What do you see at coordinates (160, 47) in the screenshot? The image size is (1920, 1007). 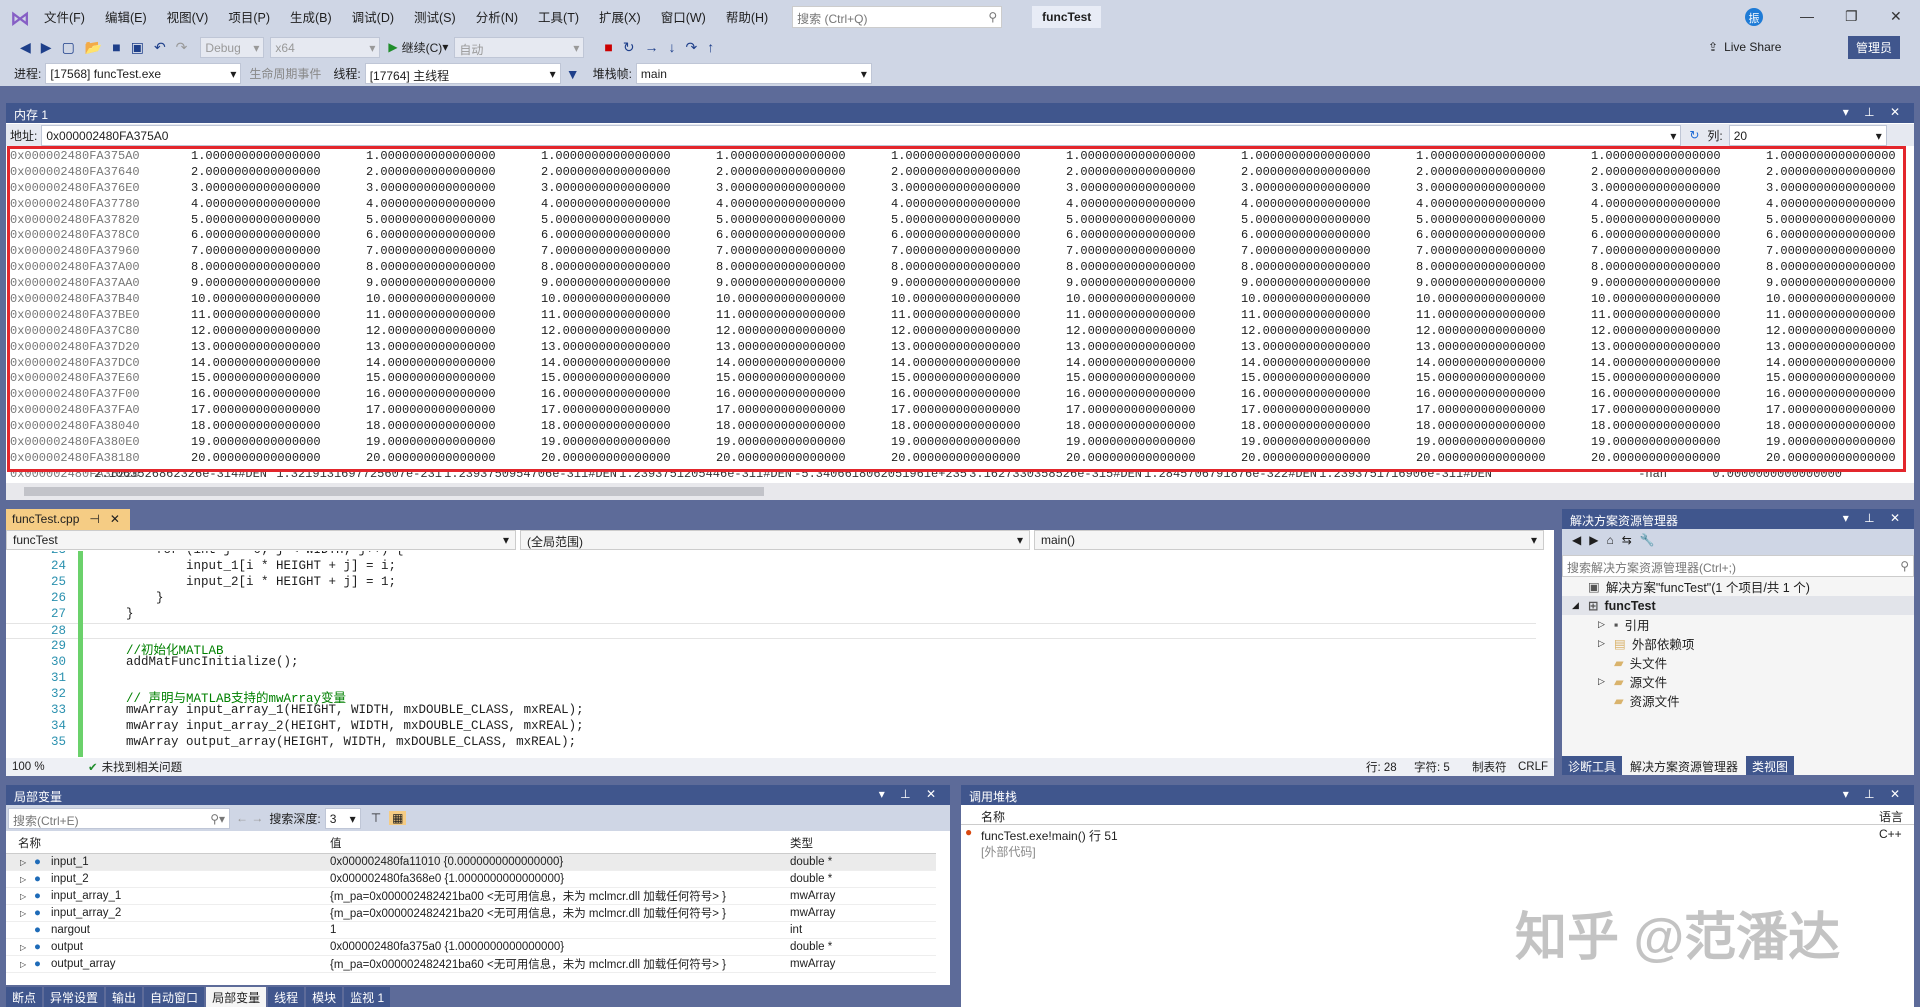 I see `undo-icon: ↶` at bounding box center [160, 47].